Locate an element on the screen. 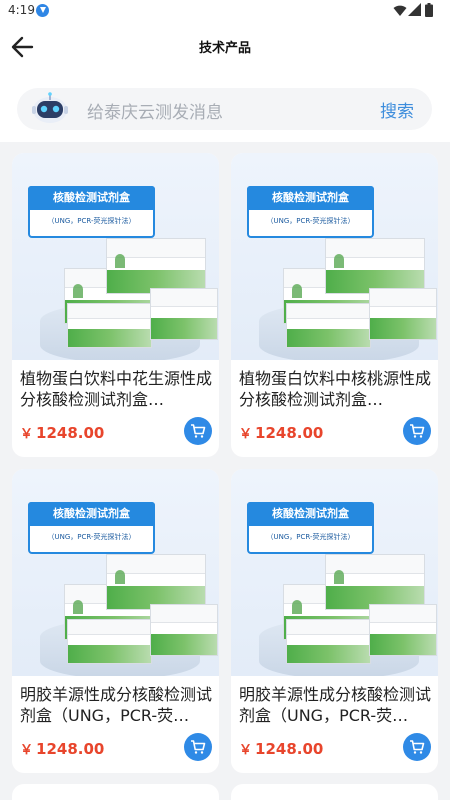  search-button: 搜索 is located at coordinates (397, 109).